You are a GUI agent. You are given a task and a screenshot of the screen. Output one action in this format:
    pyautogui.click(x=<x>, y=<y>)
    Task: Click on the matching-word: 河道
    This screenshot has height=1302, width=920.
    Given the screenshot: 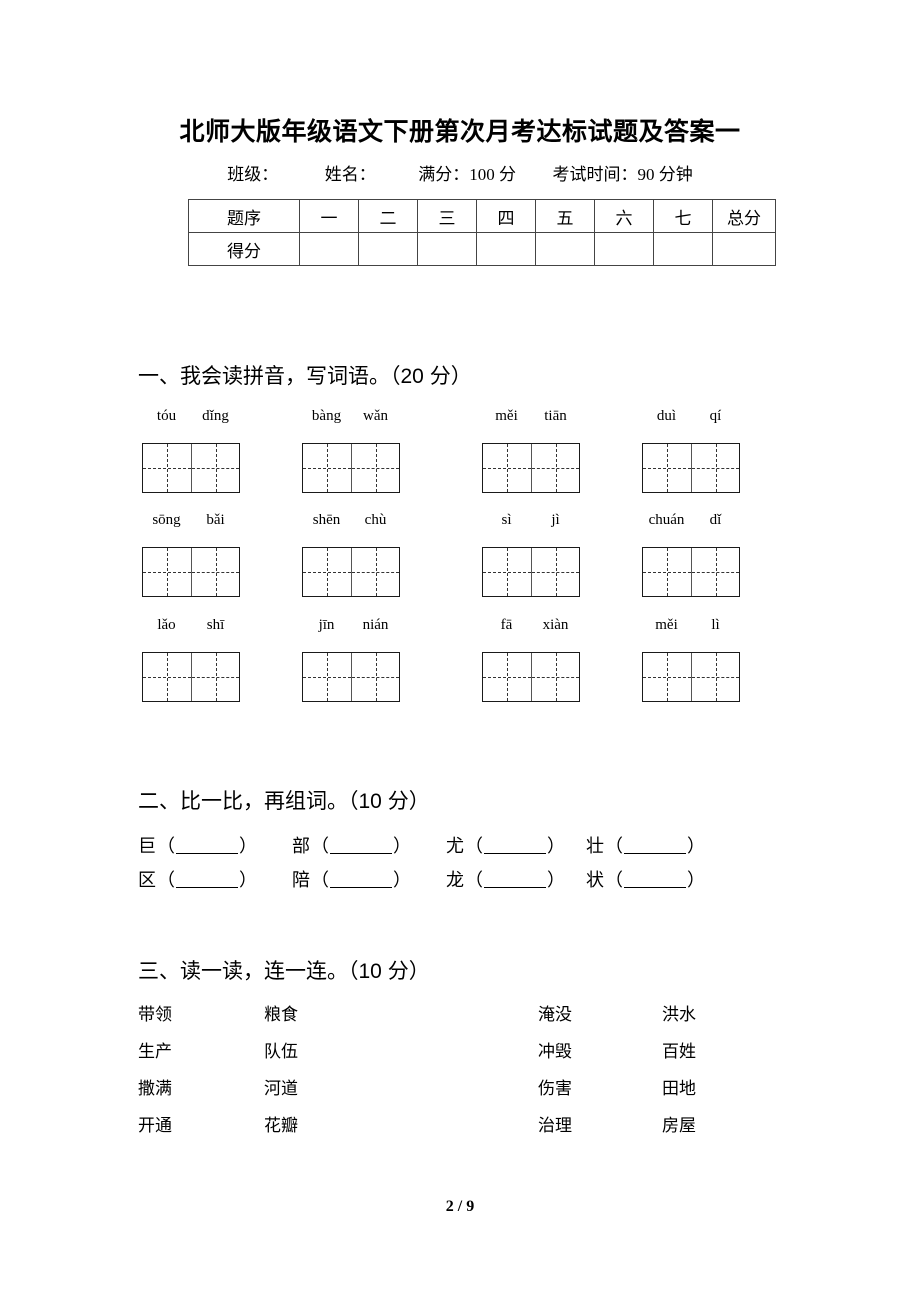 What is the action you would take?
    pyautogui.click(x=281, y=1086)
    